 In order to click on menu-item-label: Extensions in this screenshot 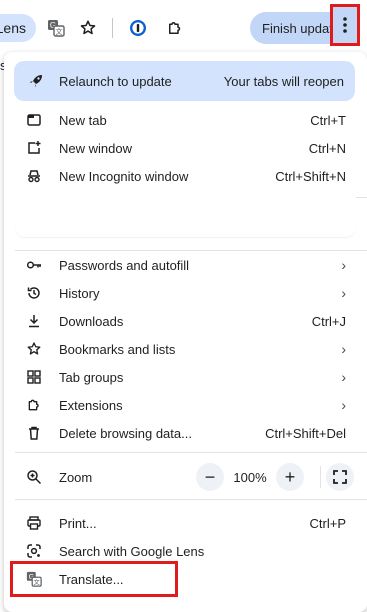, I will do `click(91, 405)`.